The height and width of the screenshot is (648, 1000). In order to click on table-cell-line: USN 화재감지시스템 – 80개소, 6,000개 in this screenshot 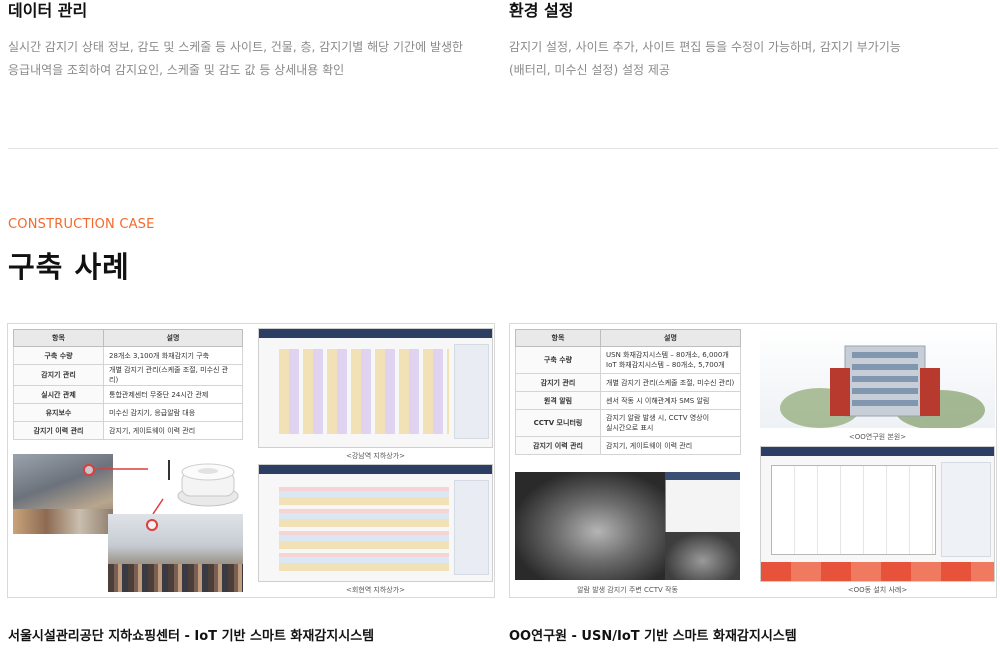, I will do `click(667, 355)`.